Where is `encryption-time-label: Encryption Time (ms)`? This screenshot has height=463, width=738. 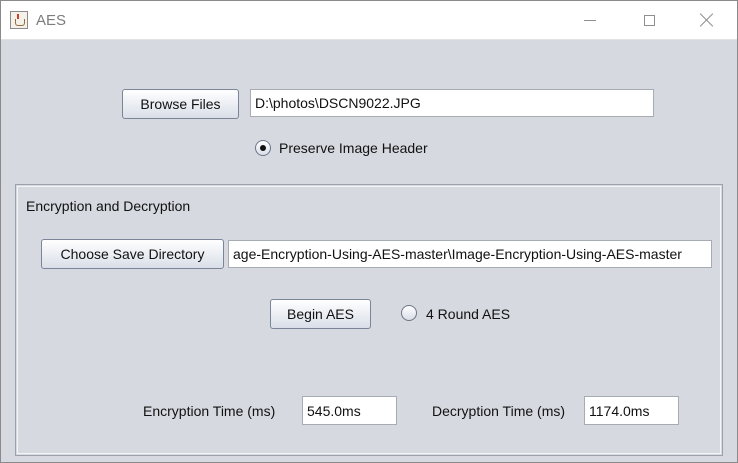 encryption-time-label: Encryption Time (ms) is located at coordinates (209, 411).